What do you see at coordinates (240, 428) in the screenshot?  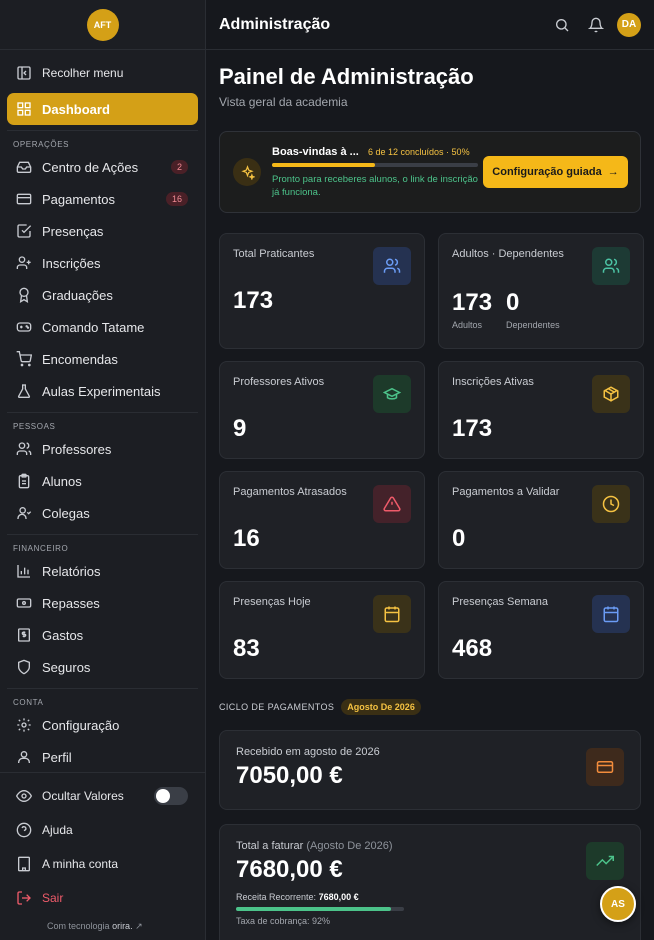 I see `stat-value: 9` at bounding box center [240, 428].